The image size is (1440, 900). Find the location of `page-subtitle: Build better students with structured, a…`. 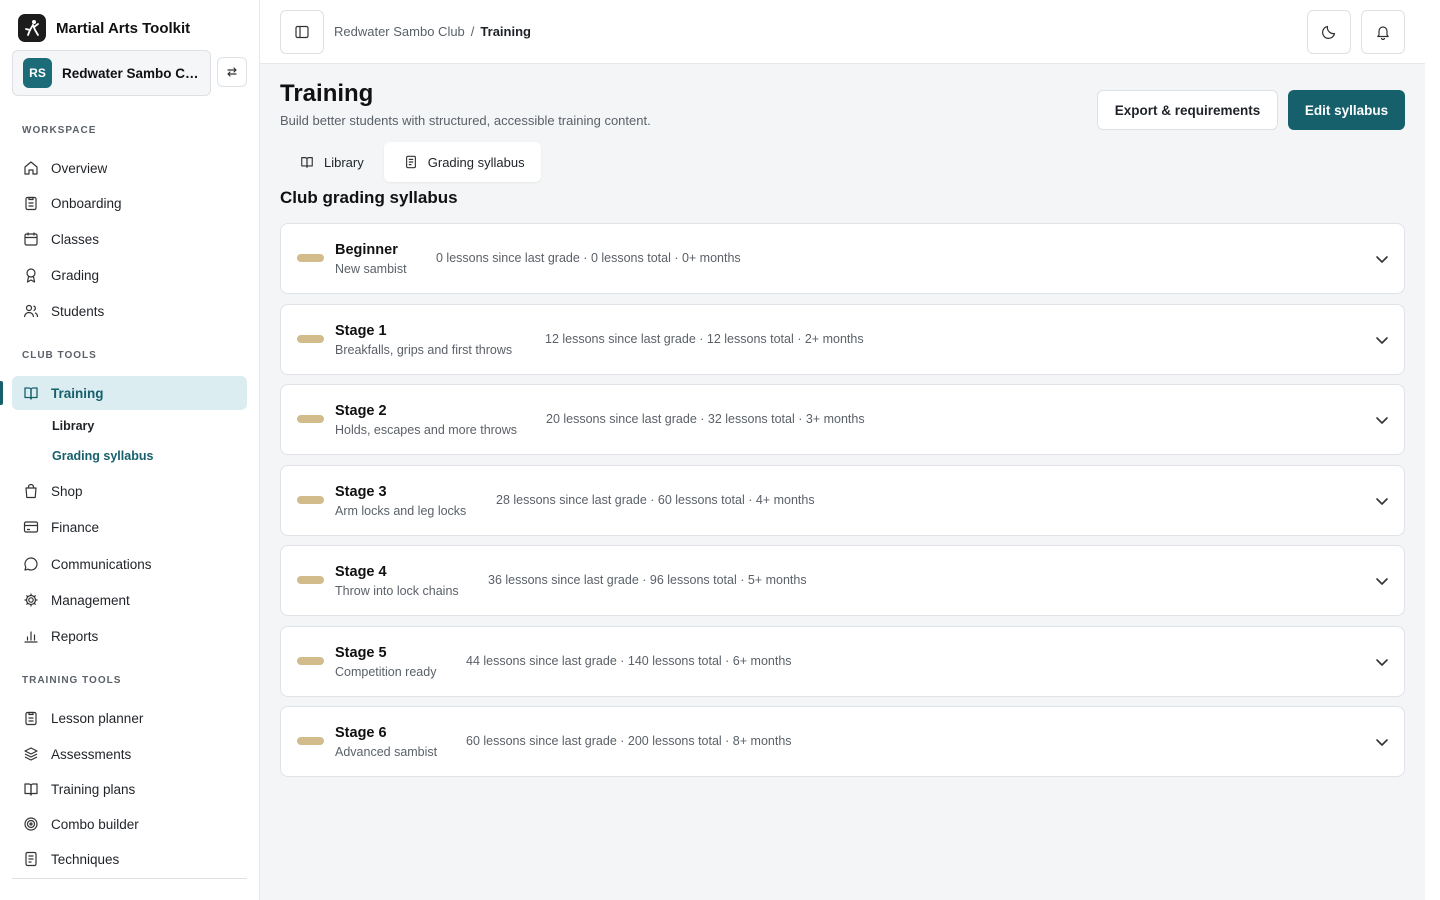

page-subtitle: Build better students with structured, a… is located at coordinates (465, 120).